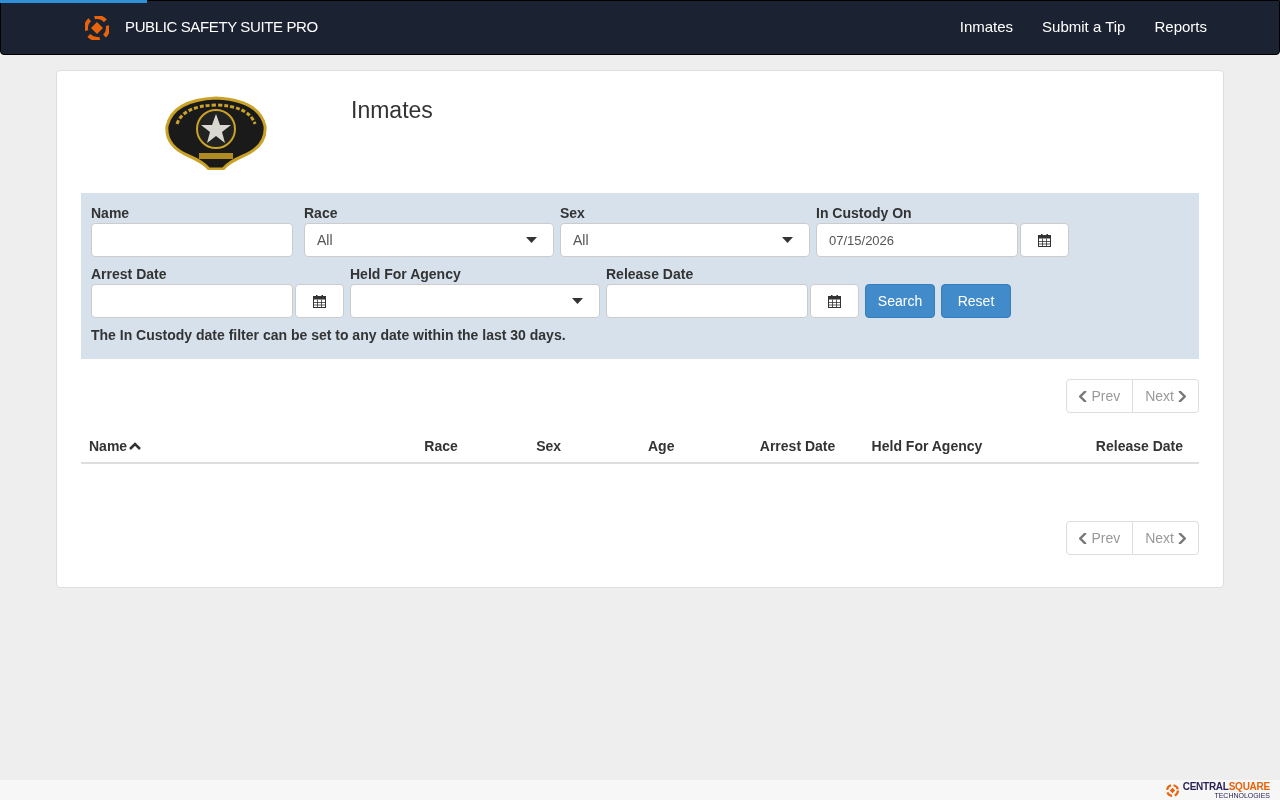  I want to click on column-header: Sex, so click(549, 446).